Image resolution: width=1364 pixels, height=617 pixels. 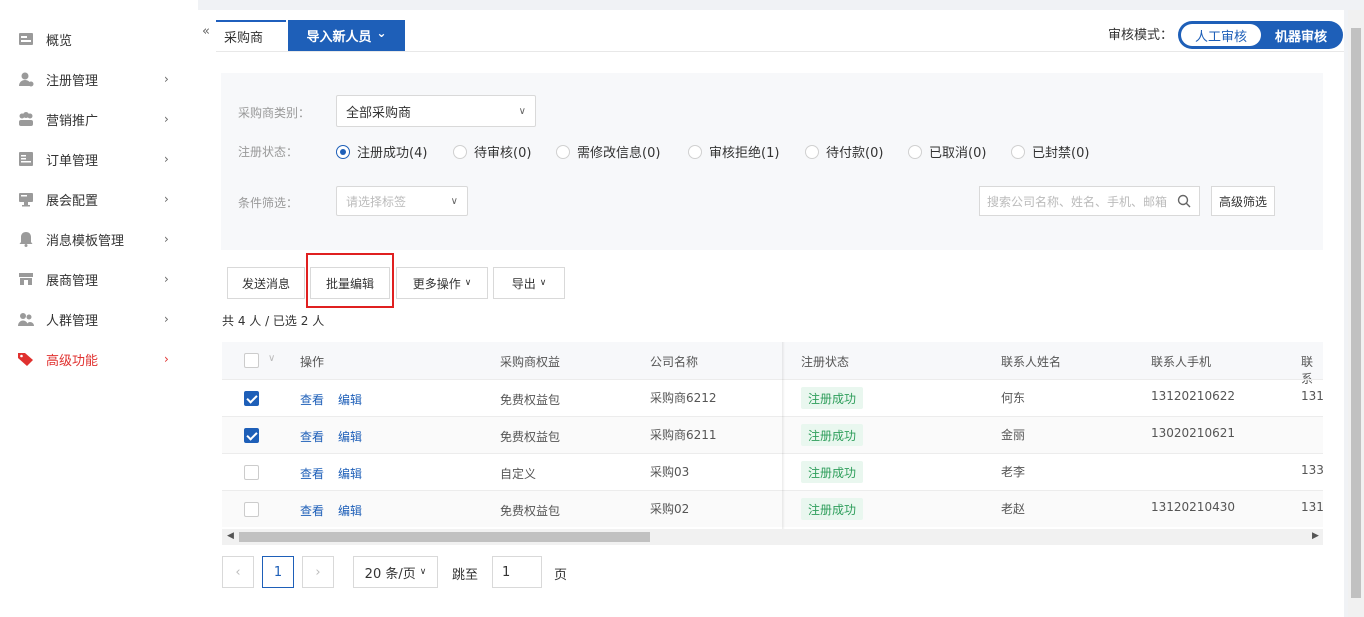 What do you see at coordinates (1031, 362) in the screenshot?
I see `header-contact-name: 联系人姓名` at bounding box center [1031, 362].